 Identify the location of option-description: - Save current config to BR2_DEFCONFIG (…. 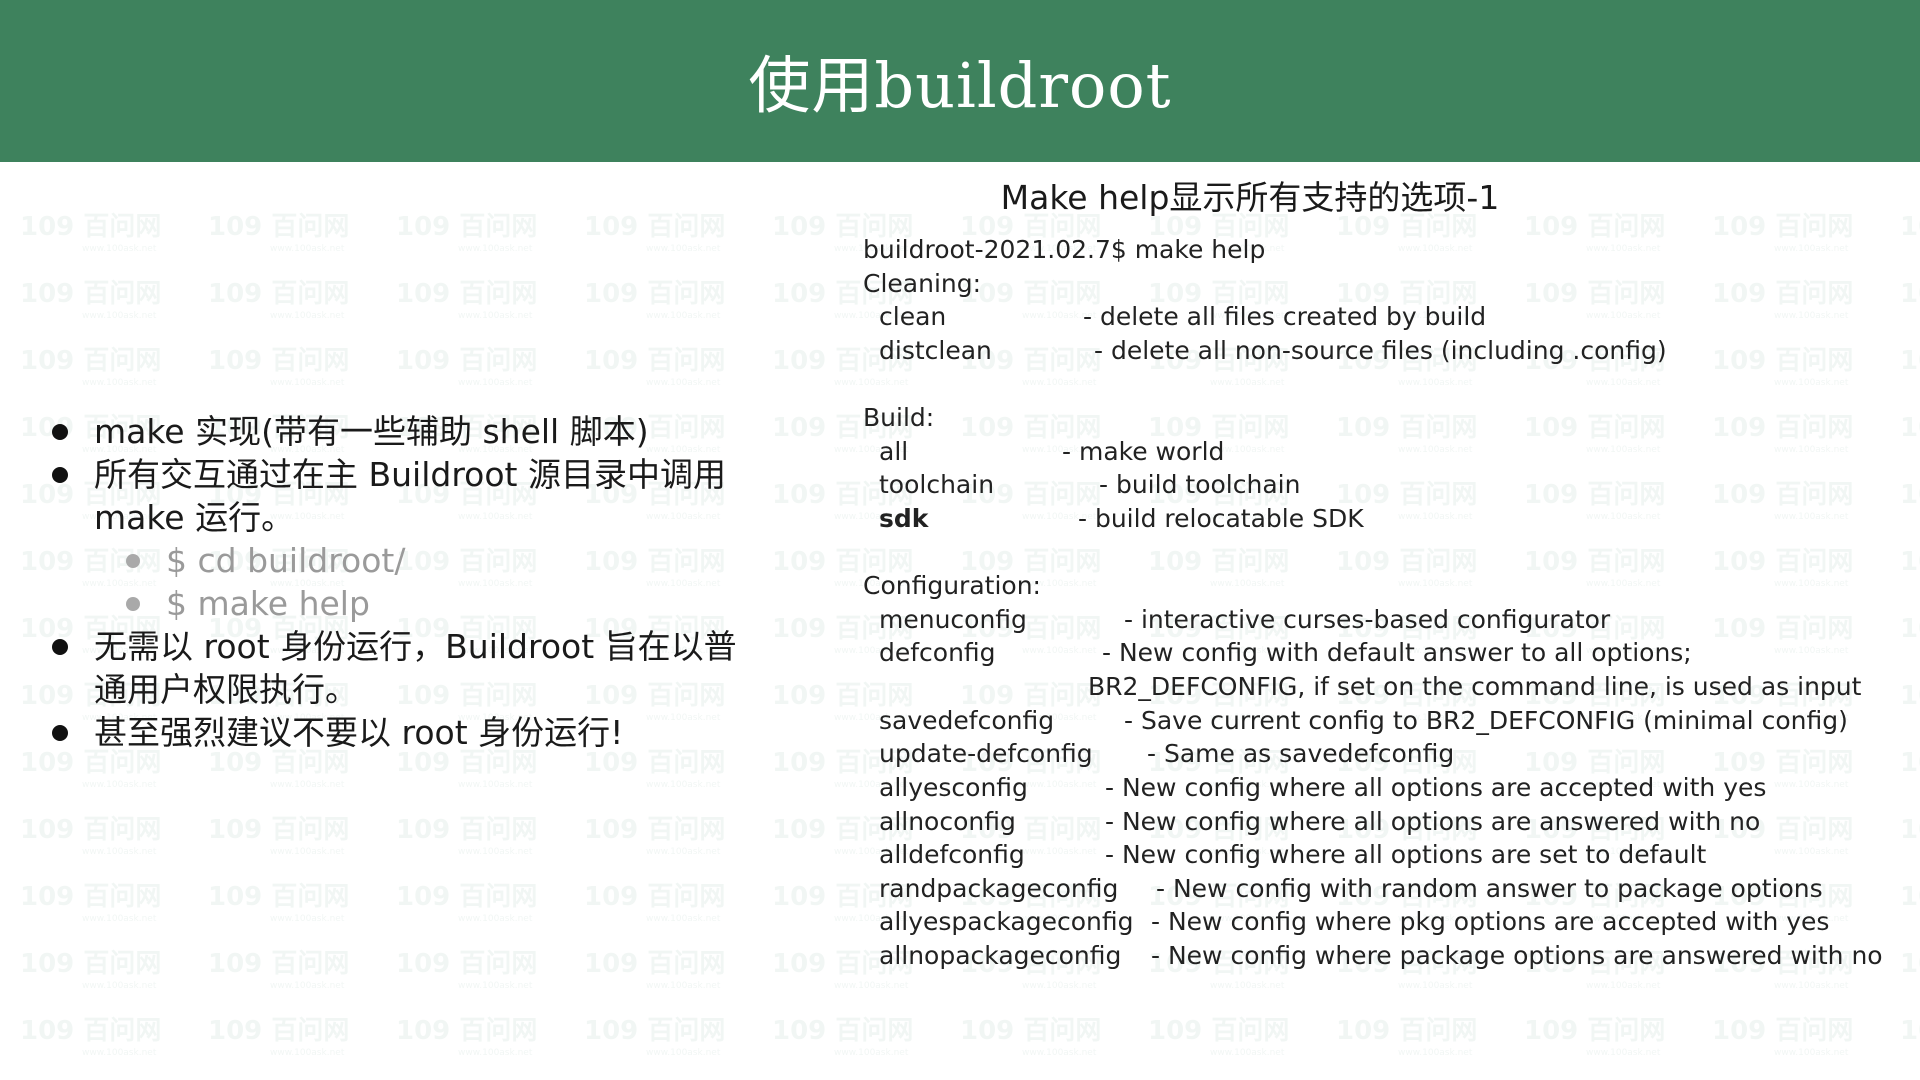
(1486, 720).